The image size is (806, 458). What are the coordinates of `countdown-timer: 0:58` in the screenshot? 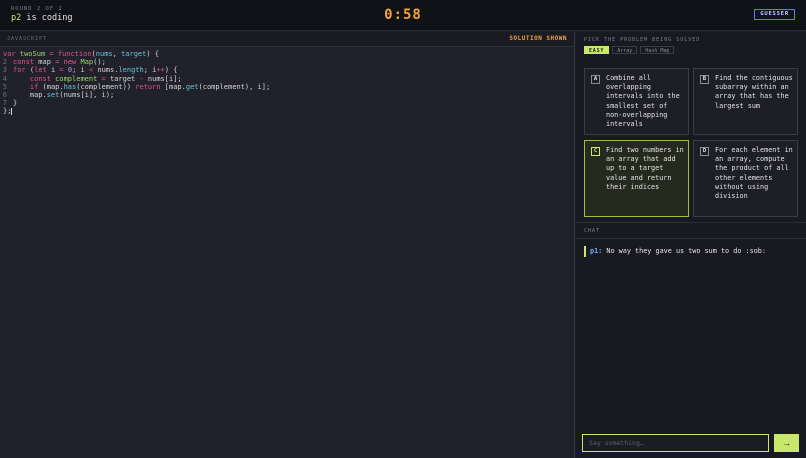 It's located at (403, 15).